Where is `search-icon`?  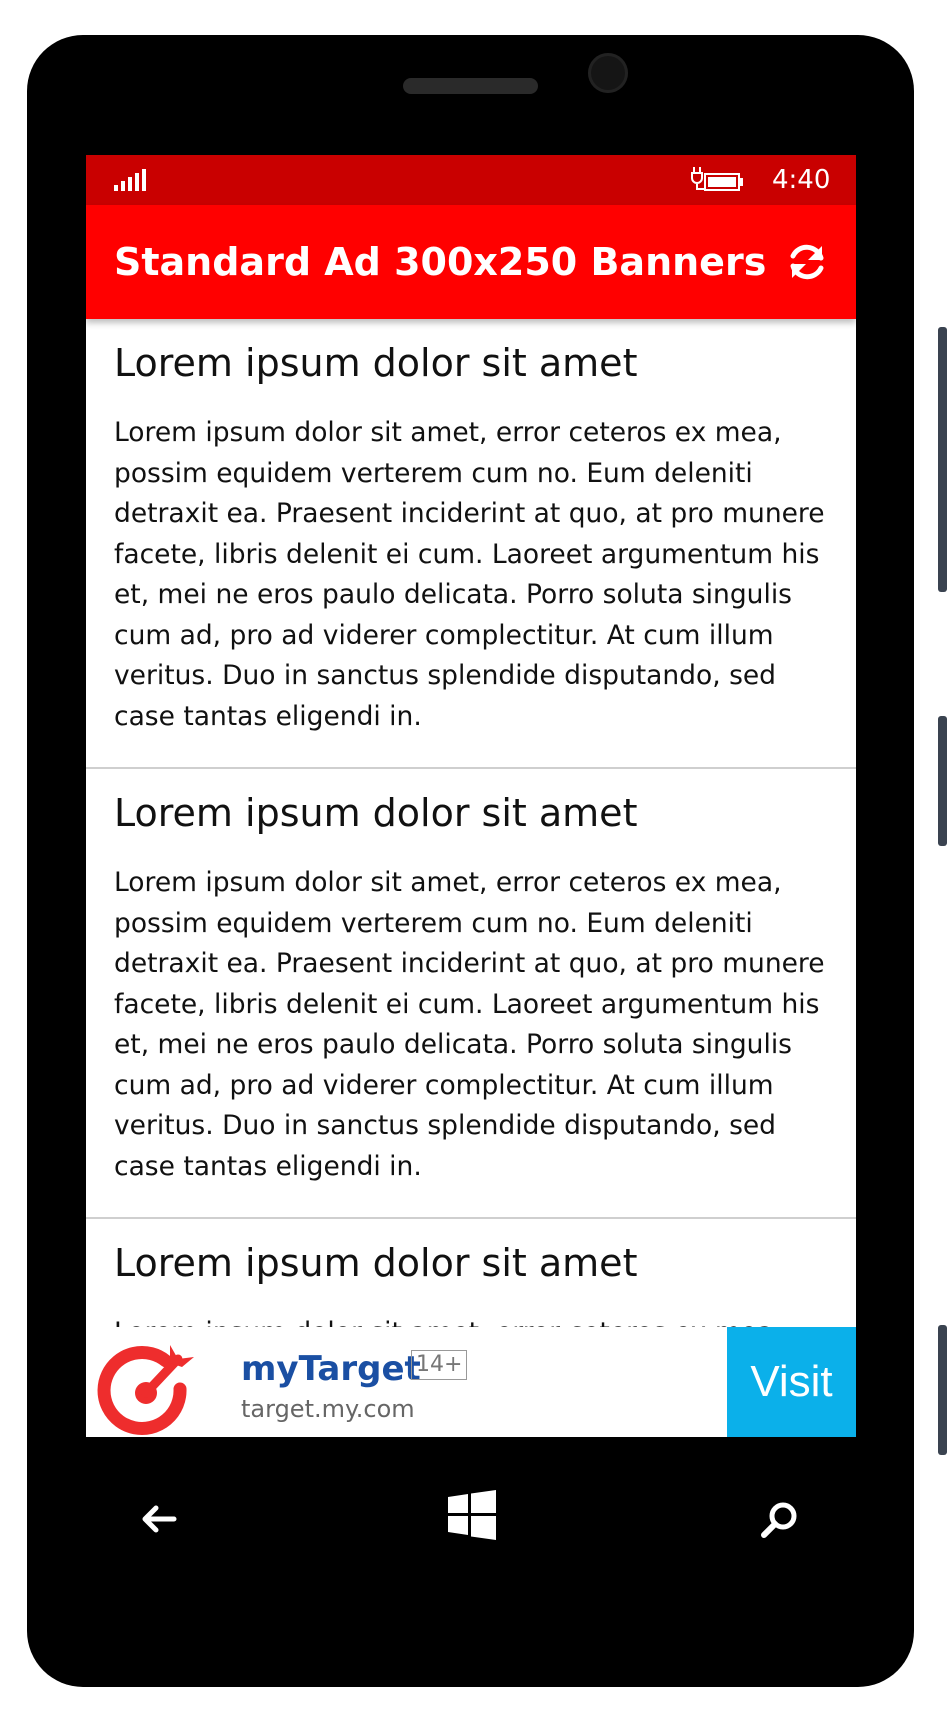 search-icon is located at coordinates (779, 1520).